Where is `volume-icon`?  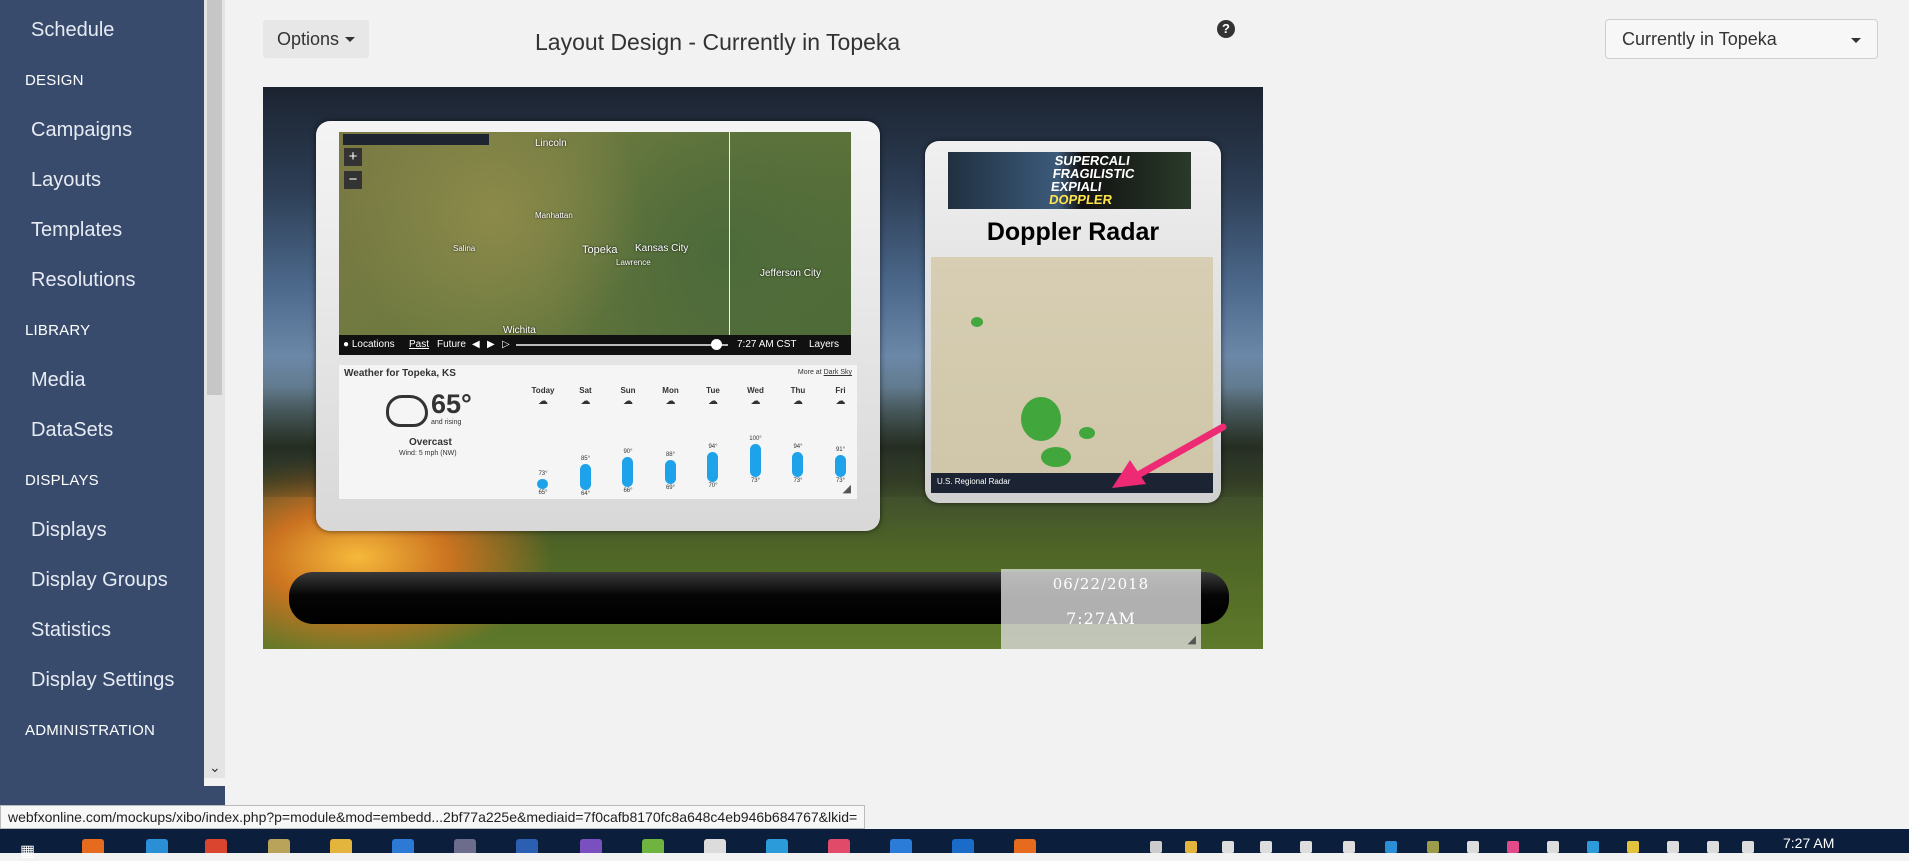 volume-icon is located at coordinates (1748, 847).